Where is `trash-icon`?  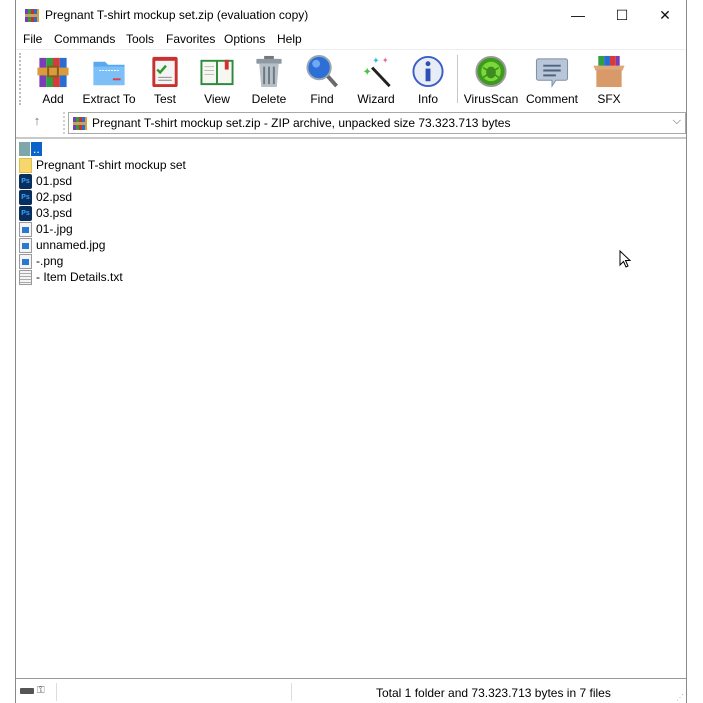
trash-icon is located at coordinates (269, 71).